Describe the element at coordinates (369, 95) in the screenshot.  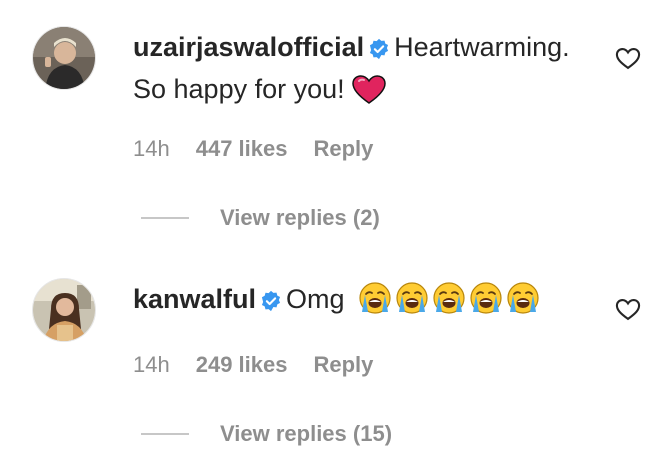
I see `red-heart-emoji` at that location.